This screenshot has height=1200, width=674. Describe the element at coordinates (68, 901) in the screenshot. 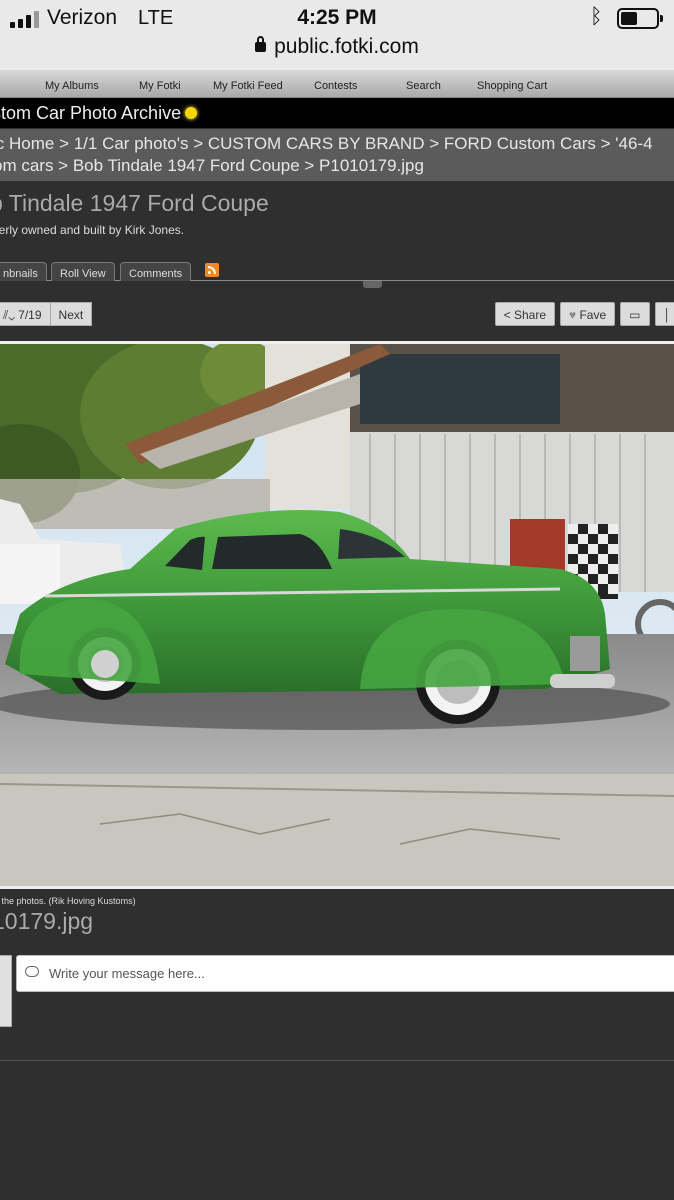

I see `photo-caption: n the photos. (Rik Hoving Kustoms)` at that location.